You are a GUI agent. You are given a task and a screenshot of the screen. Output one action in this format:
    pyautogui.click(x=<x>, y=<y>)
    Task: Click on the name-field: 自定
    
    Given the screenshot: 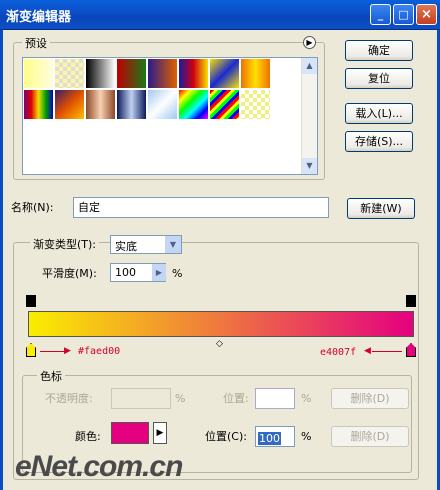 What is the action you would take?
    pyautogui.click(x=201, y=207)
    